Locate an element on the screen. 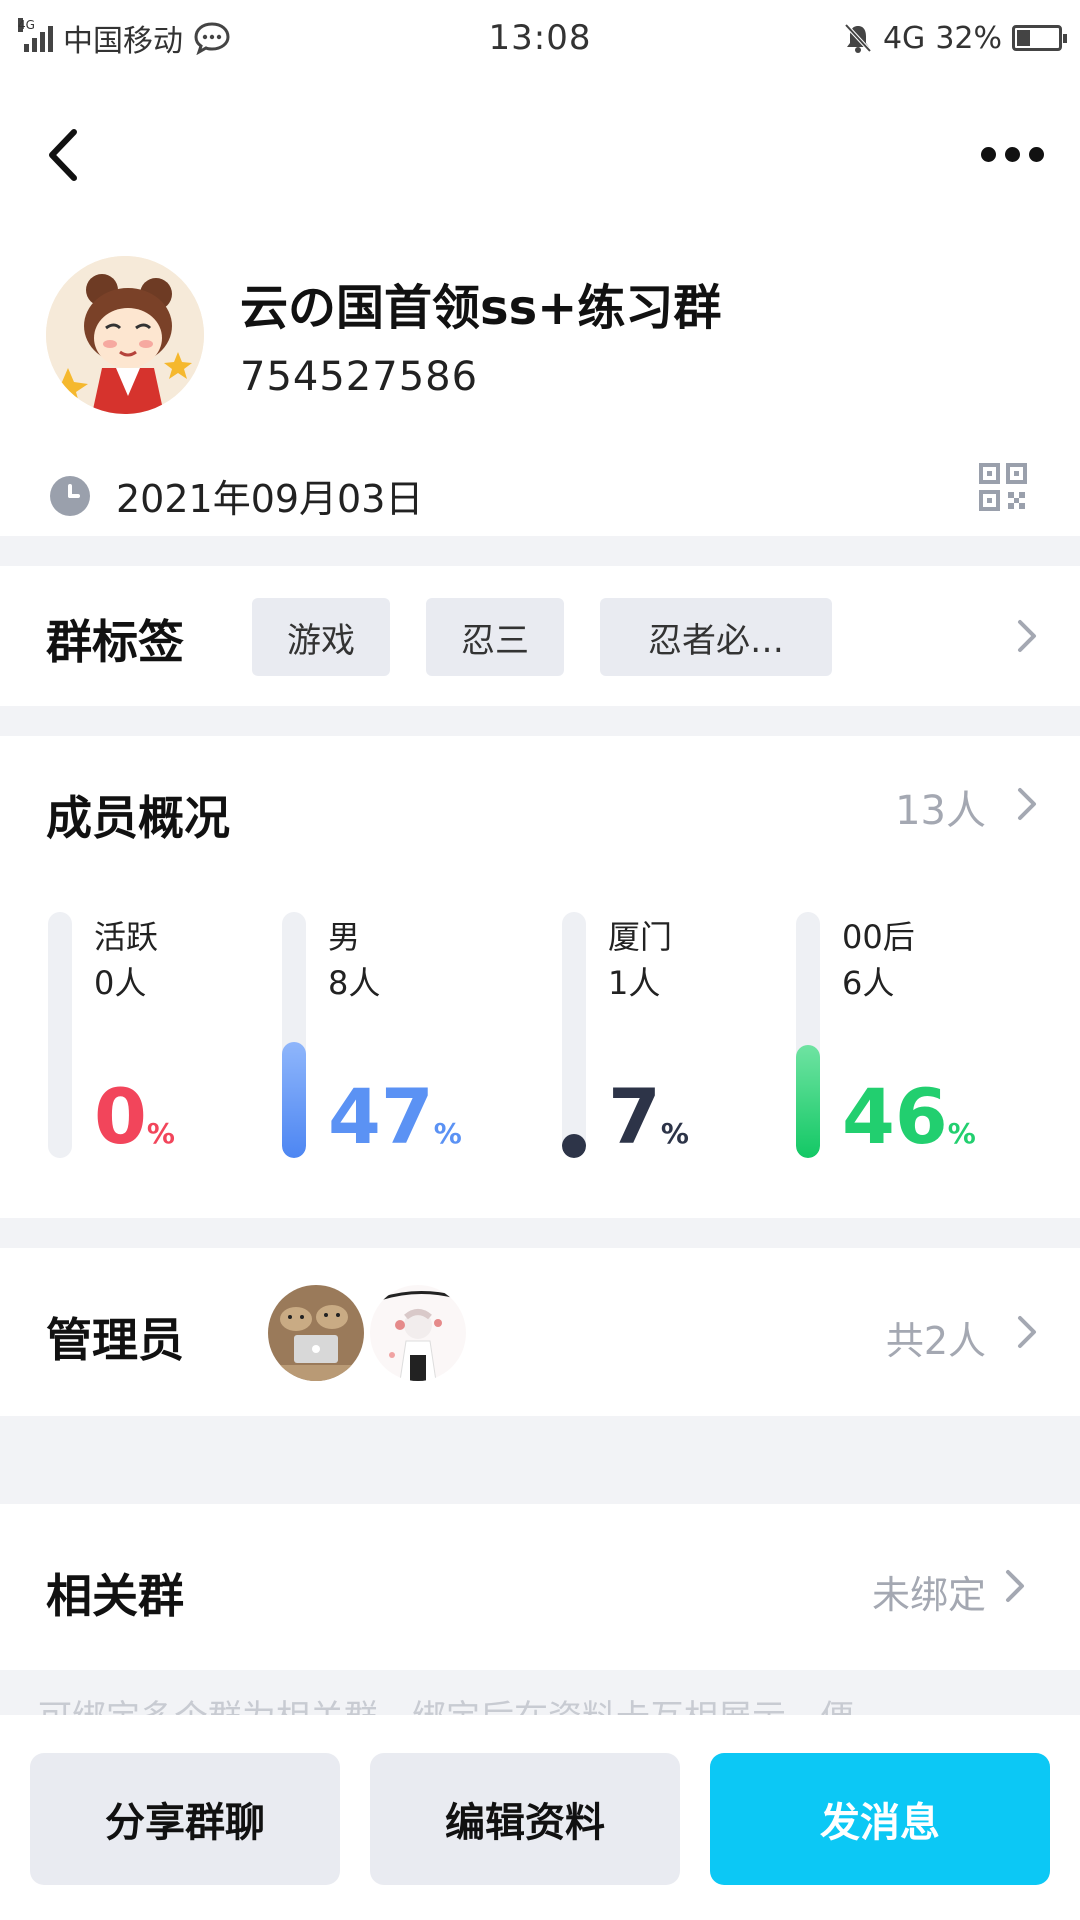 The image size is (1080, 1920). share-group-button: 分享群聊 is located at coordinates (185, 1819).